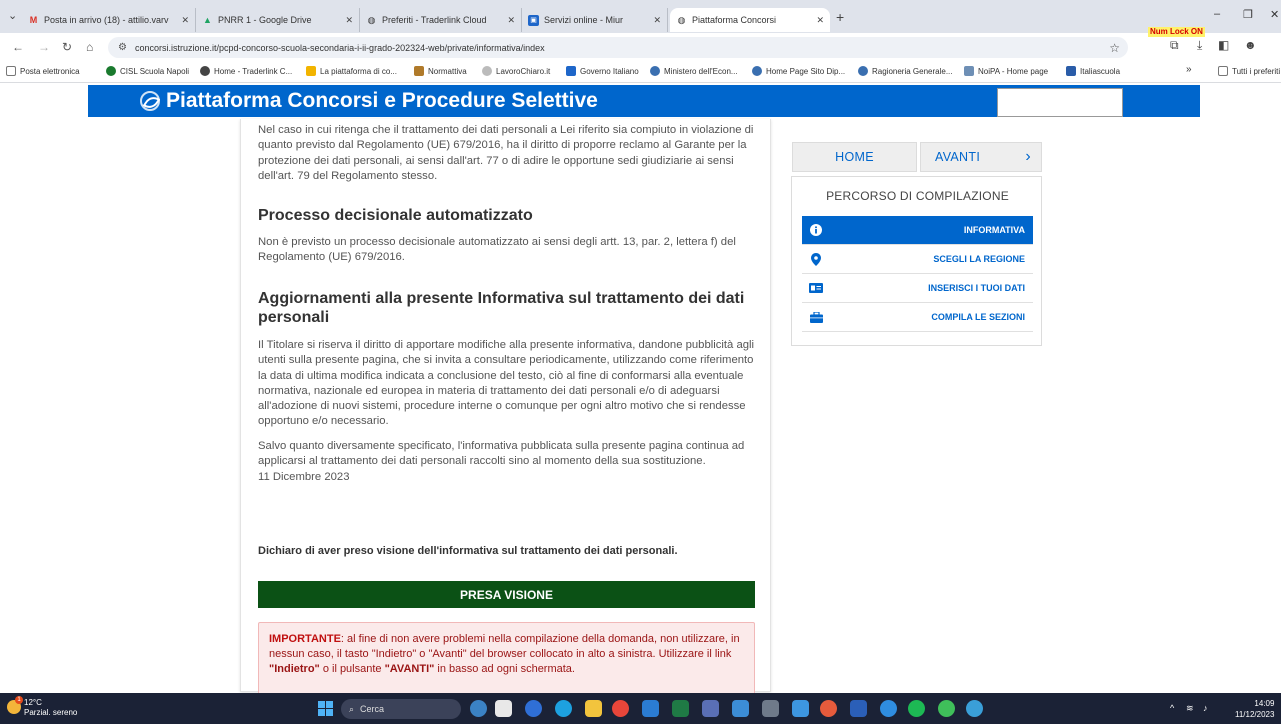 This screenshot has height=724, width=1281. Describe the element at coordinates (1189, 69) in the screenshot. I see `bookmarks-overflow-button: »` at that location.